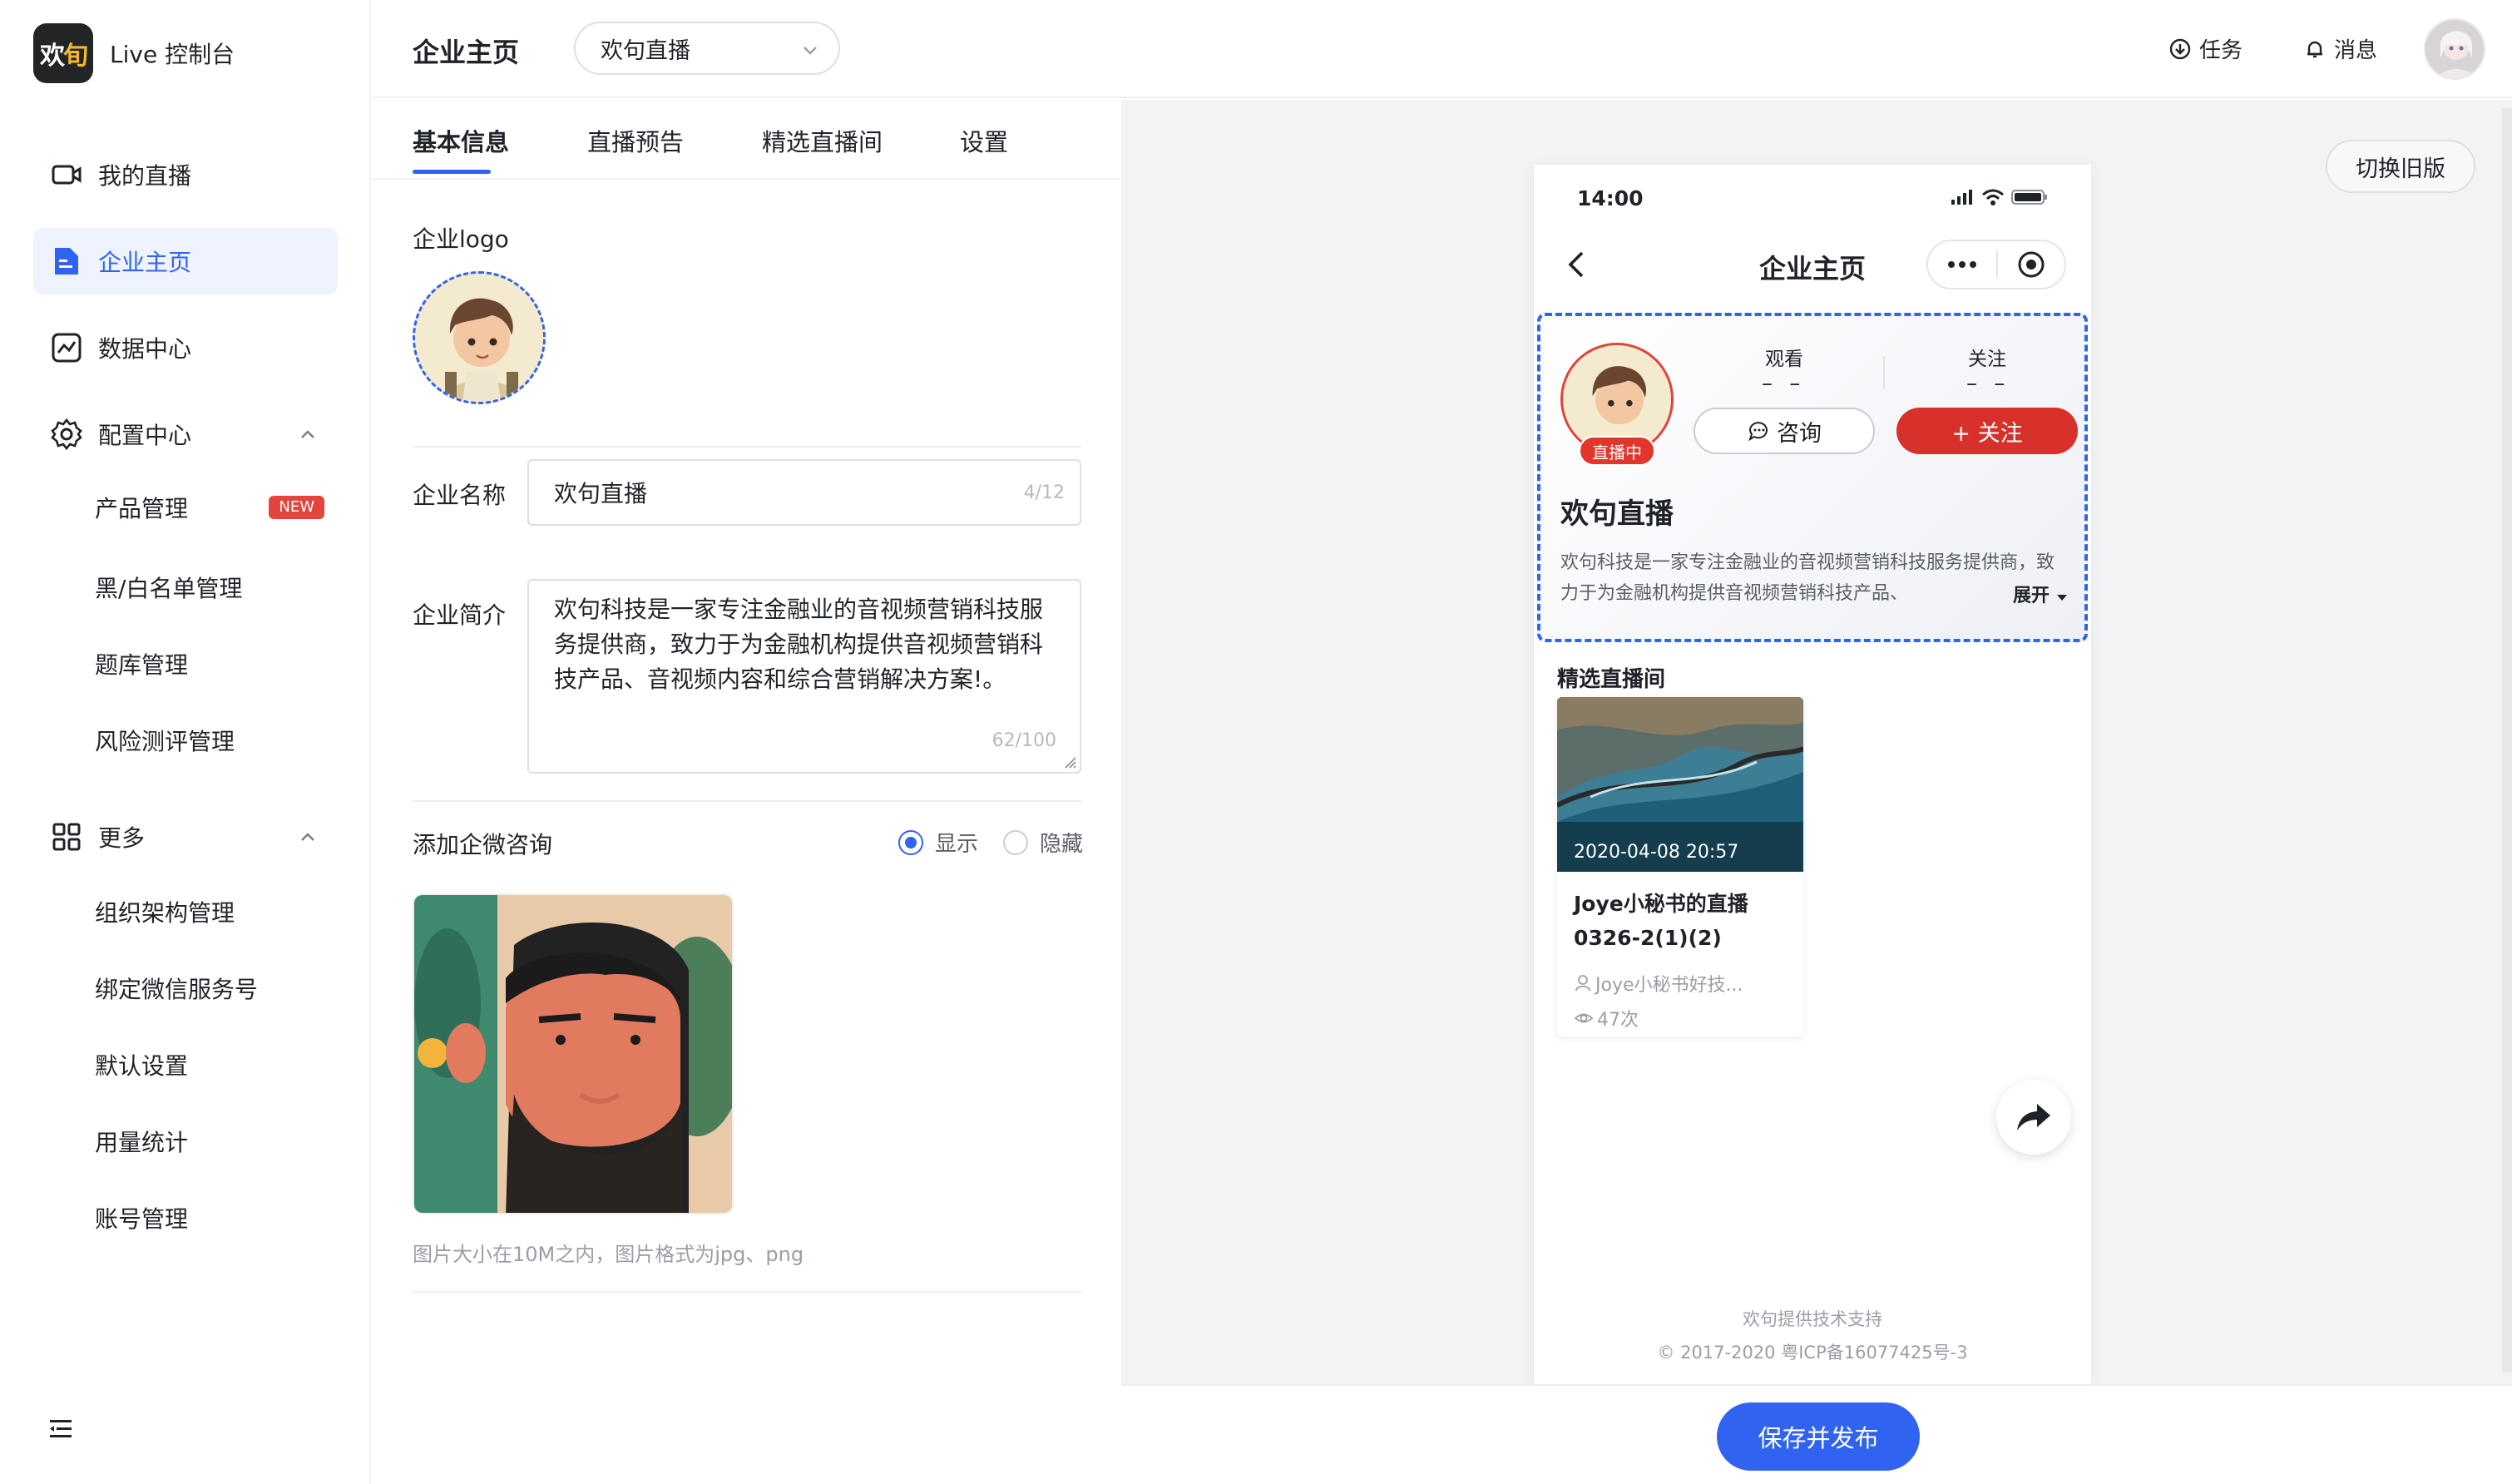 The width and height of the screenshot is (2512, 1484). I want to click on expand-button: 展开, so click(2040, 594).